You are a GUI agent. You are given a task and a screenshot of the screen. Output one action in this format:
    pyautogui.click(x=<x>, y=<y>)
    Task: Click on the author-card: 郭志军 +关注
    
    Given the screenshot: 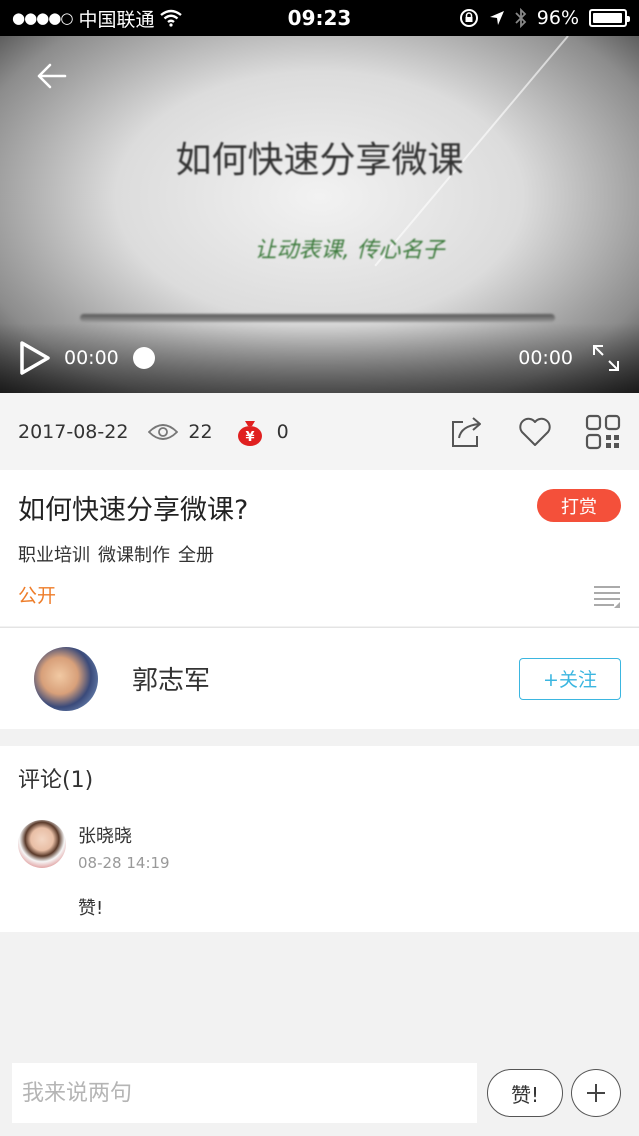 What is the action you would take?
    pyautogui.click(x=319, y=678)
    